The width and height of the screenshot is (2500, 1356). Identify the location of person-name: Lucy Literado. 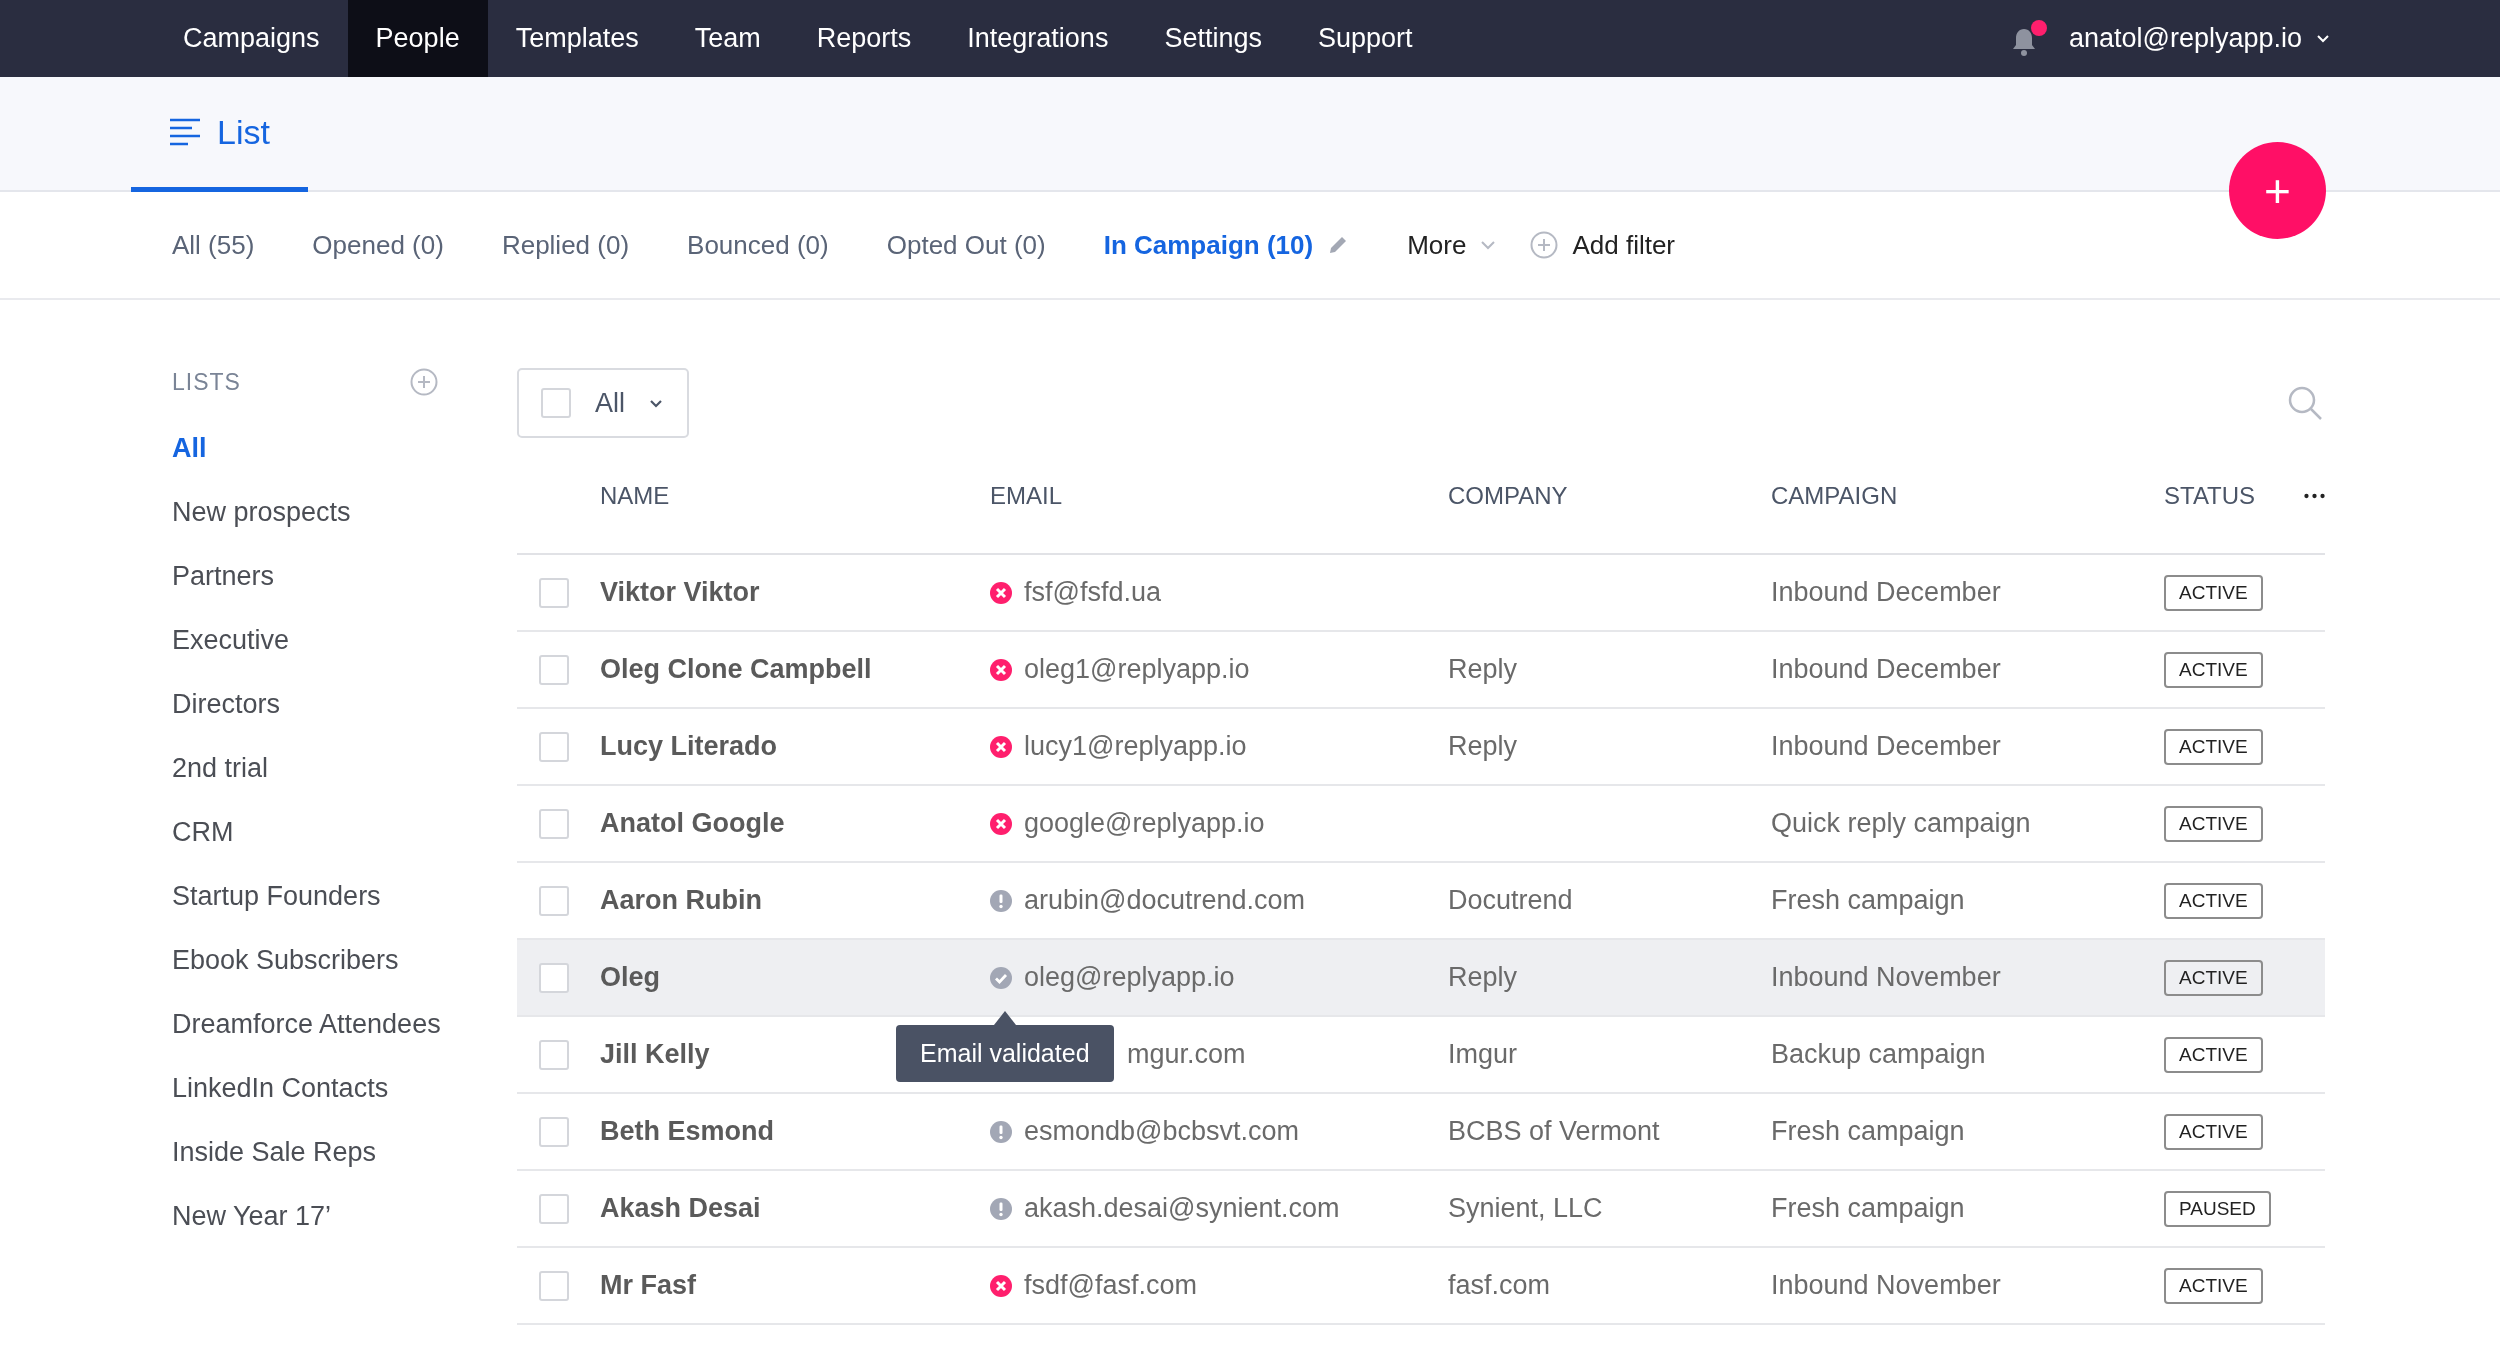
(689, 746).